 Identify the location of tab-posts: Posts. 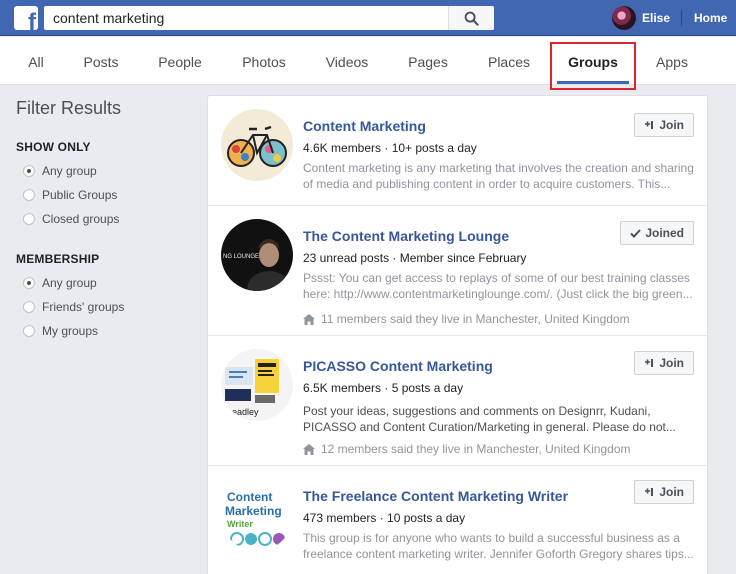
(100, 61).